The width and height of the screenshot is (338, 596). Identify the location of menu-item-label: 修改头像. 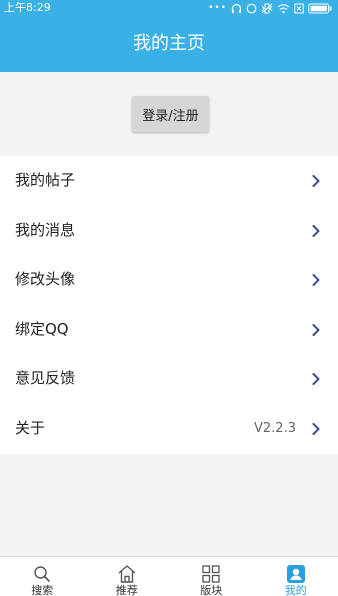
(45, 279).